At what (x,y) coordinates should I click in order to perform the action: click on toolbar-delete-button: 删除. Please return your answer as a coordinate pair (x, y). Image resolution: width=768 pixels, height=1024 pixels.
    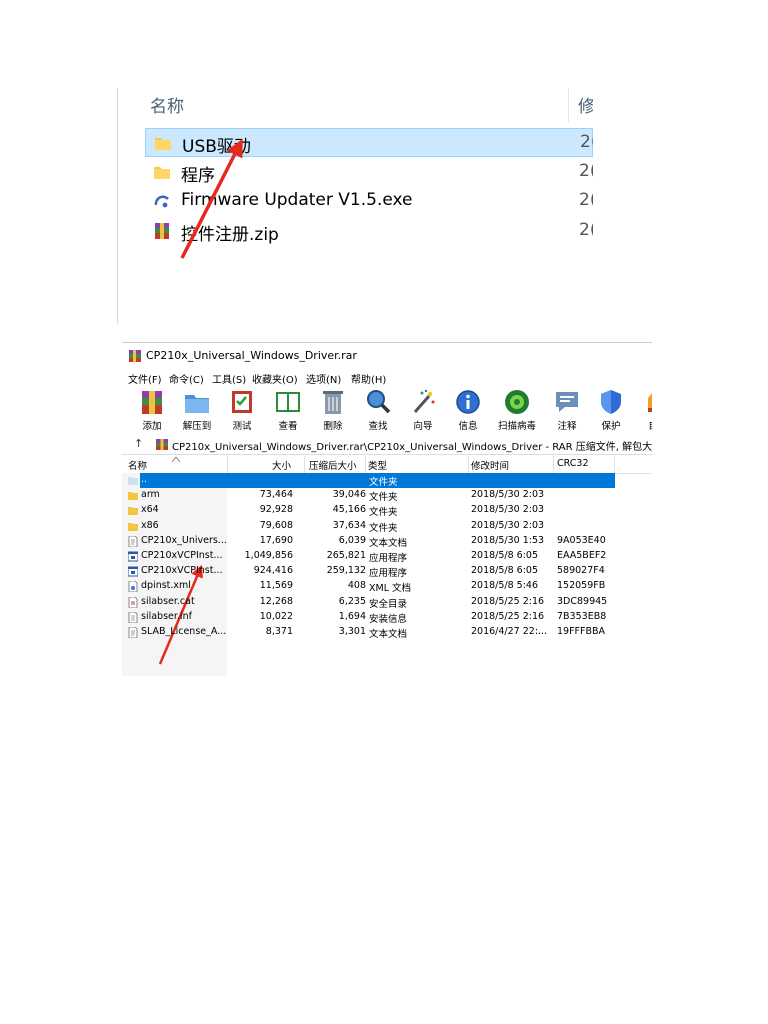
    Looking at the image, I should click on (333, 411).